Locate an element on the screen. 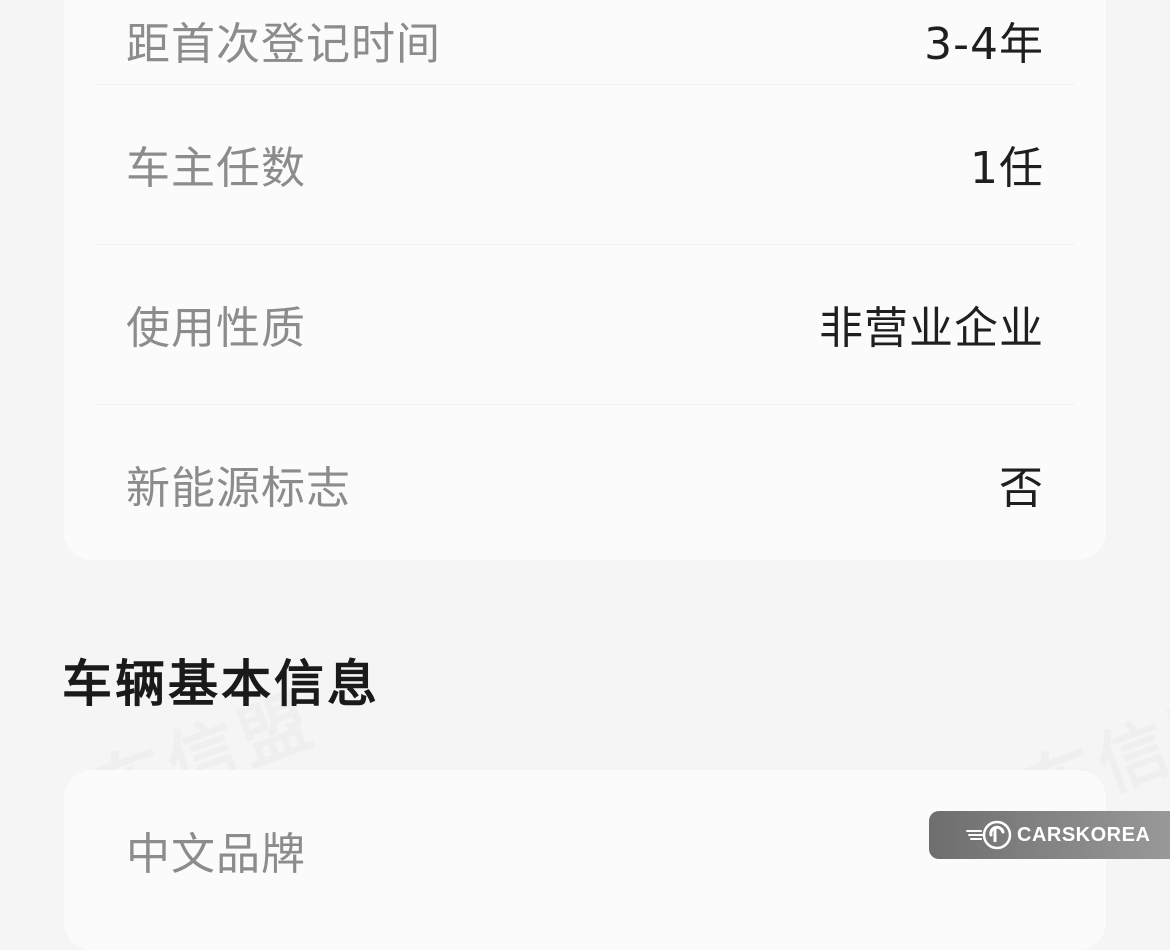  row-label: 新能源标志 is located at coordinates (238, 488).